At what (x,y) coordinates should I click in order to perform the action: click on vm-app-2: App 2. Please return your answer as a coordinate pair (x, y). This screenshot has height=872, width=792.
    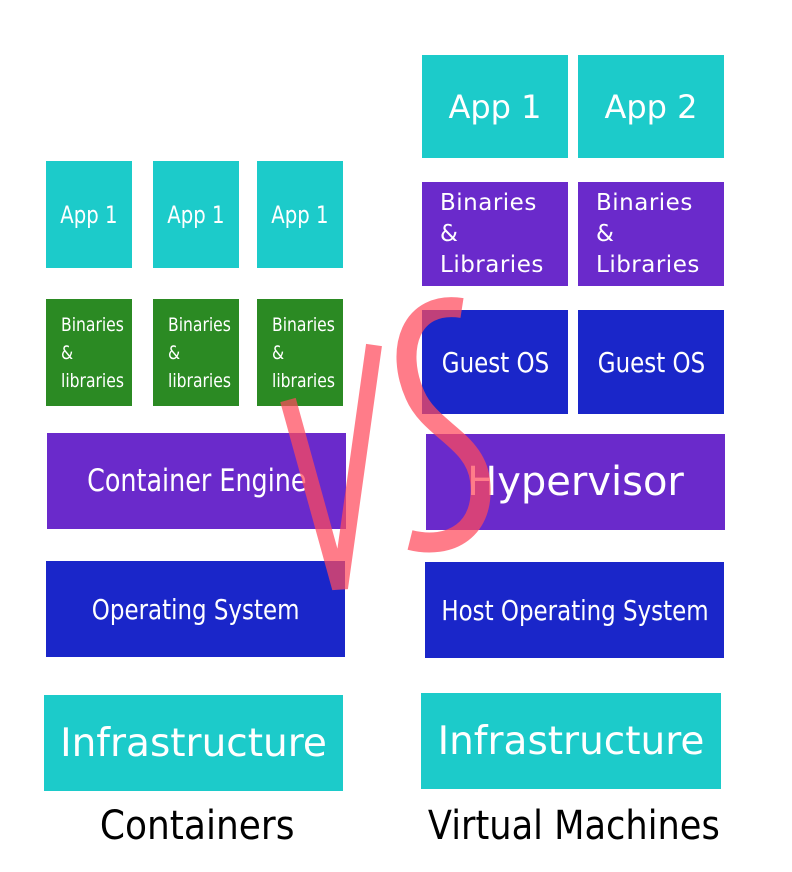
    Looking at the image, I should click on (651, 106).